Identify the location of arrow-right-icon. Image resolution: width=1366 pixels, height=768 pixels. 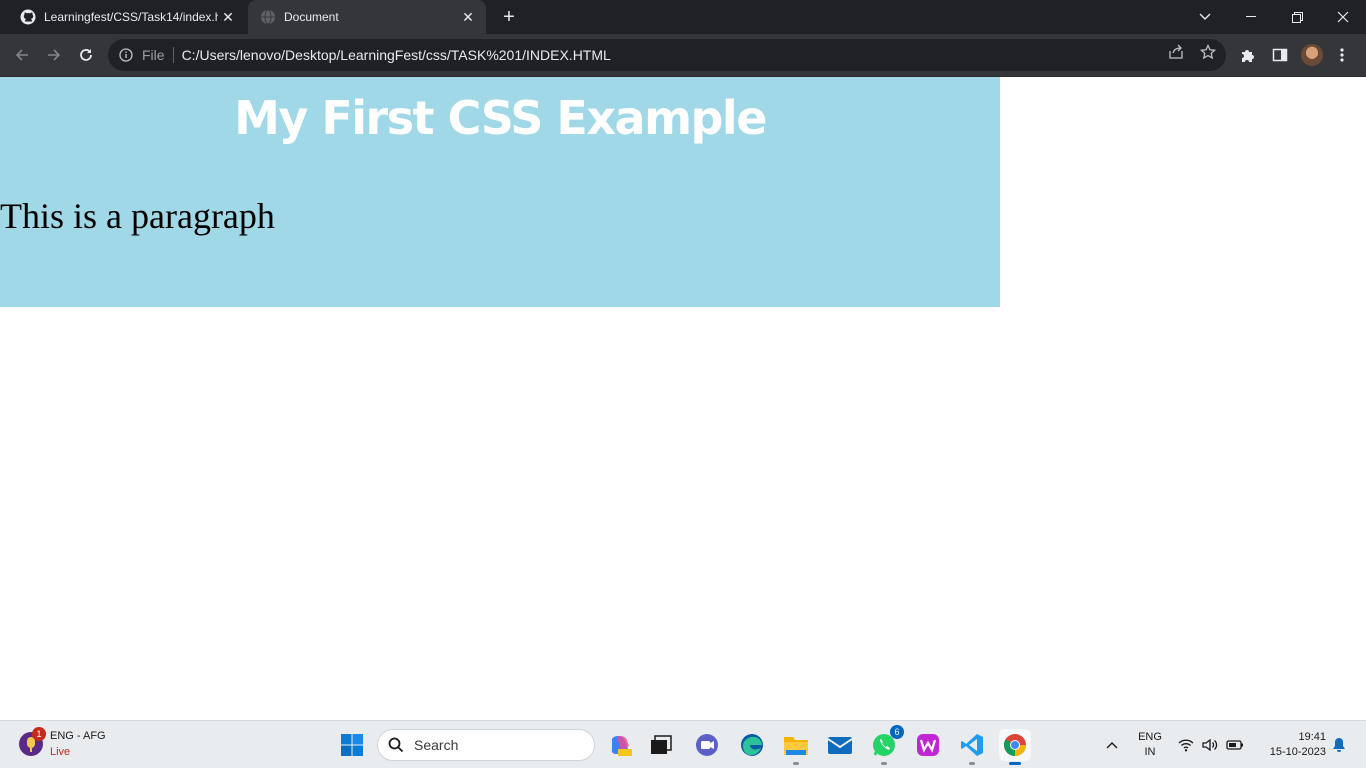
(54, 55).